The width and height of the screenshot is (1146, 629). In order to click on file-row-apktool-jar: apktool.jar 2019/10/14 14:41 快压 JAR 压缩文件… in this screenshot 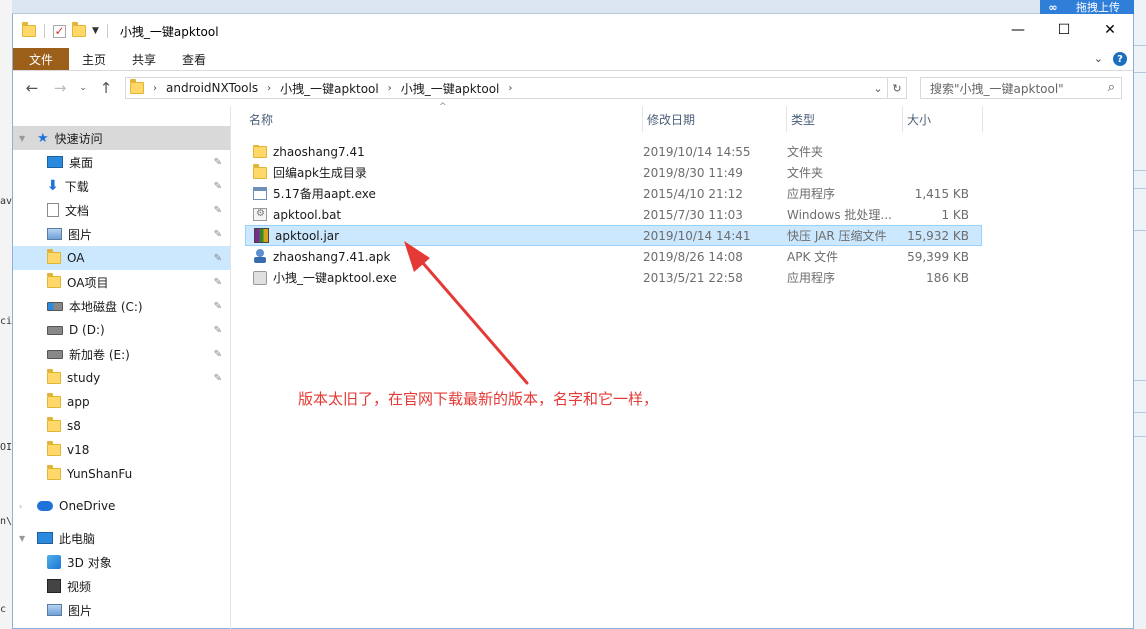, I will do `click(613, 235)`.